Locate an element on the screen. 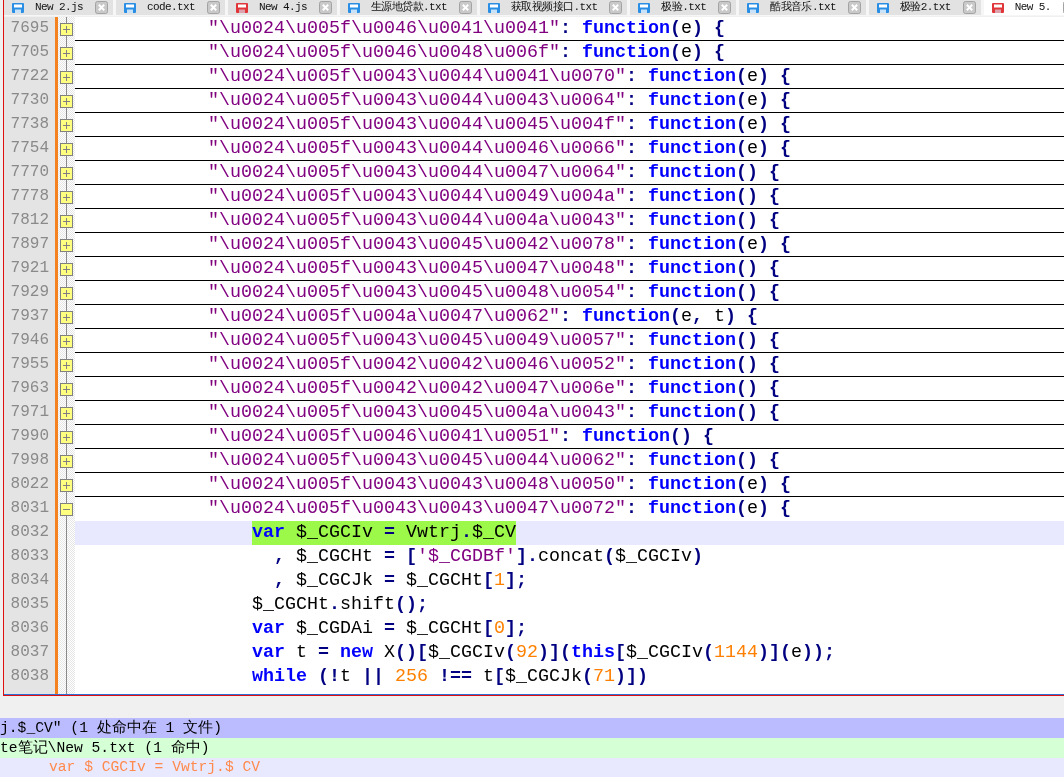  line-number: 7921 is located at coordinates (29, 268).